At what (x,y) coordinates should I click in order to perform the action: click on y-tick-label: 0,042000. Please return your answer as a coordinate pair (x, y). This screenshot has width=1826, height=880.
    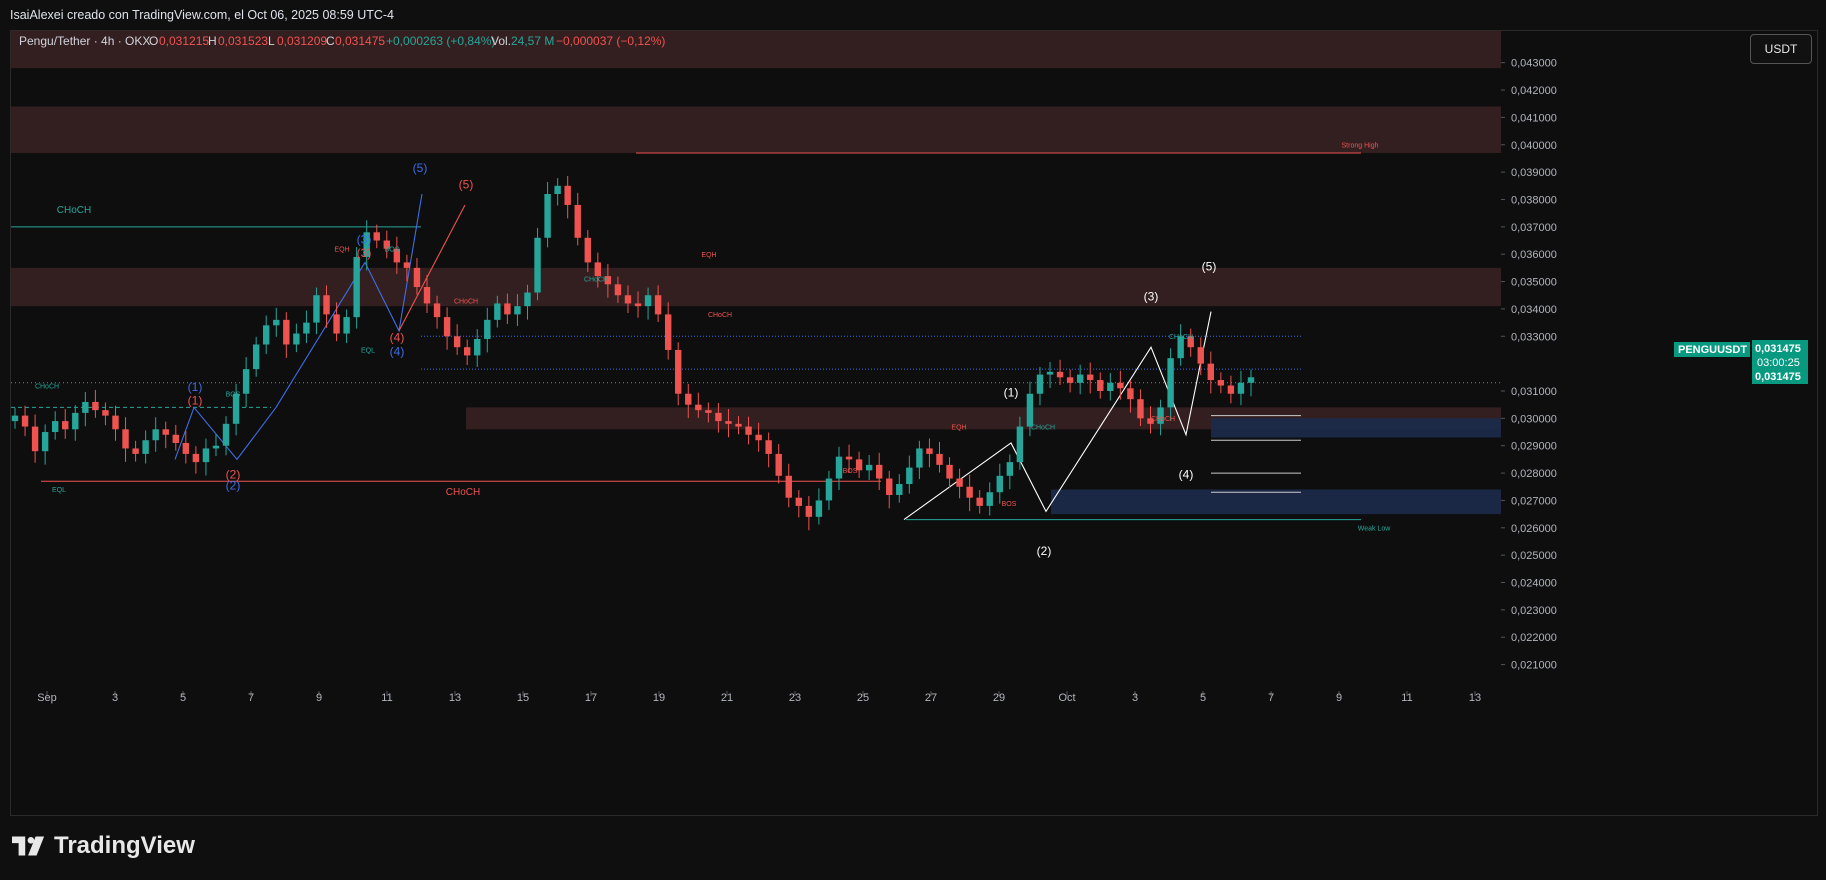
    Looking at the image, I should click on (1534, 91).